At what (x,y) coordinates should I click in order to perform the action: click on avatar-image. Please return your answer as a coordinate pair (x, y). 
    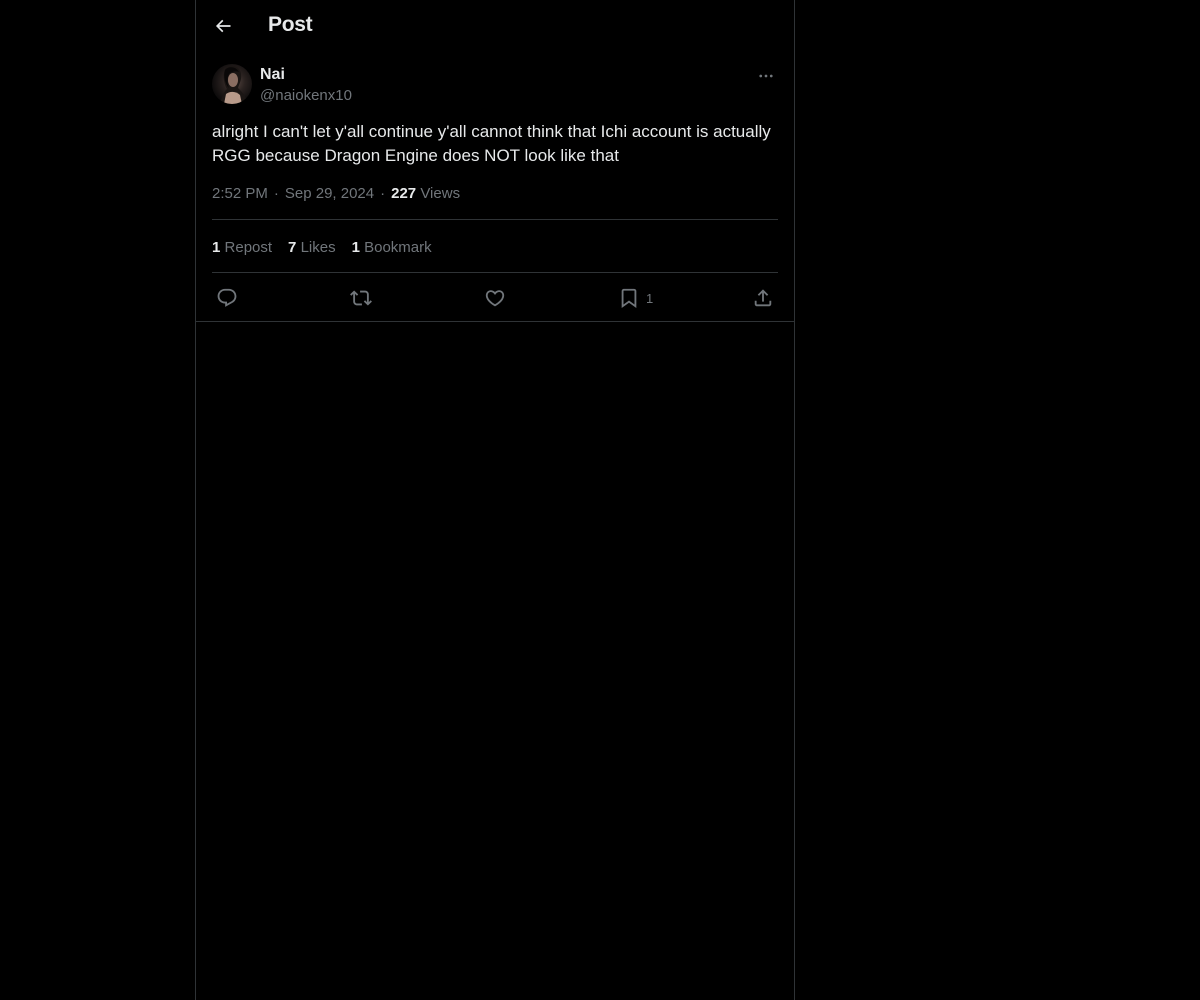
    Looking at the image, I should click on (234, 85).